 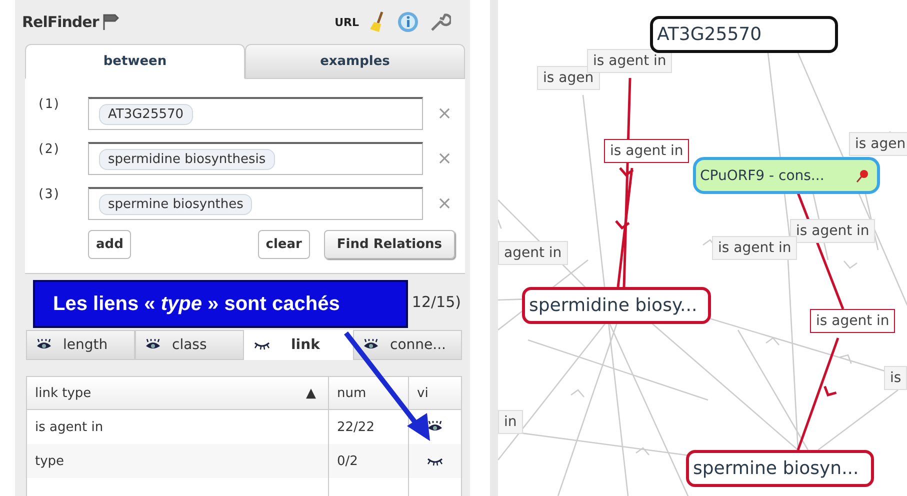 I want to click on input-field: spermine biosynthes, so click(x=255, y=203).